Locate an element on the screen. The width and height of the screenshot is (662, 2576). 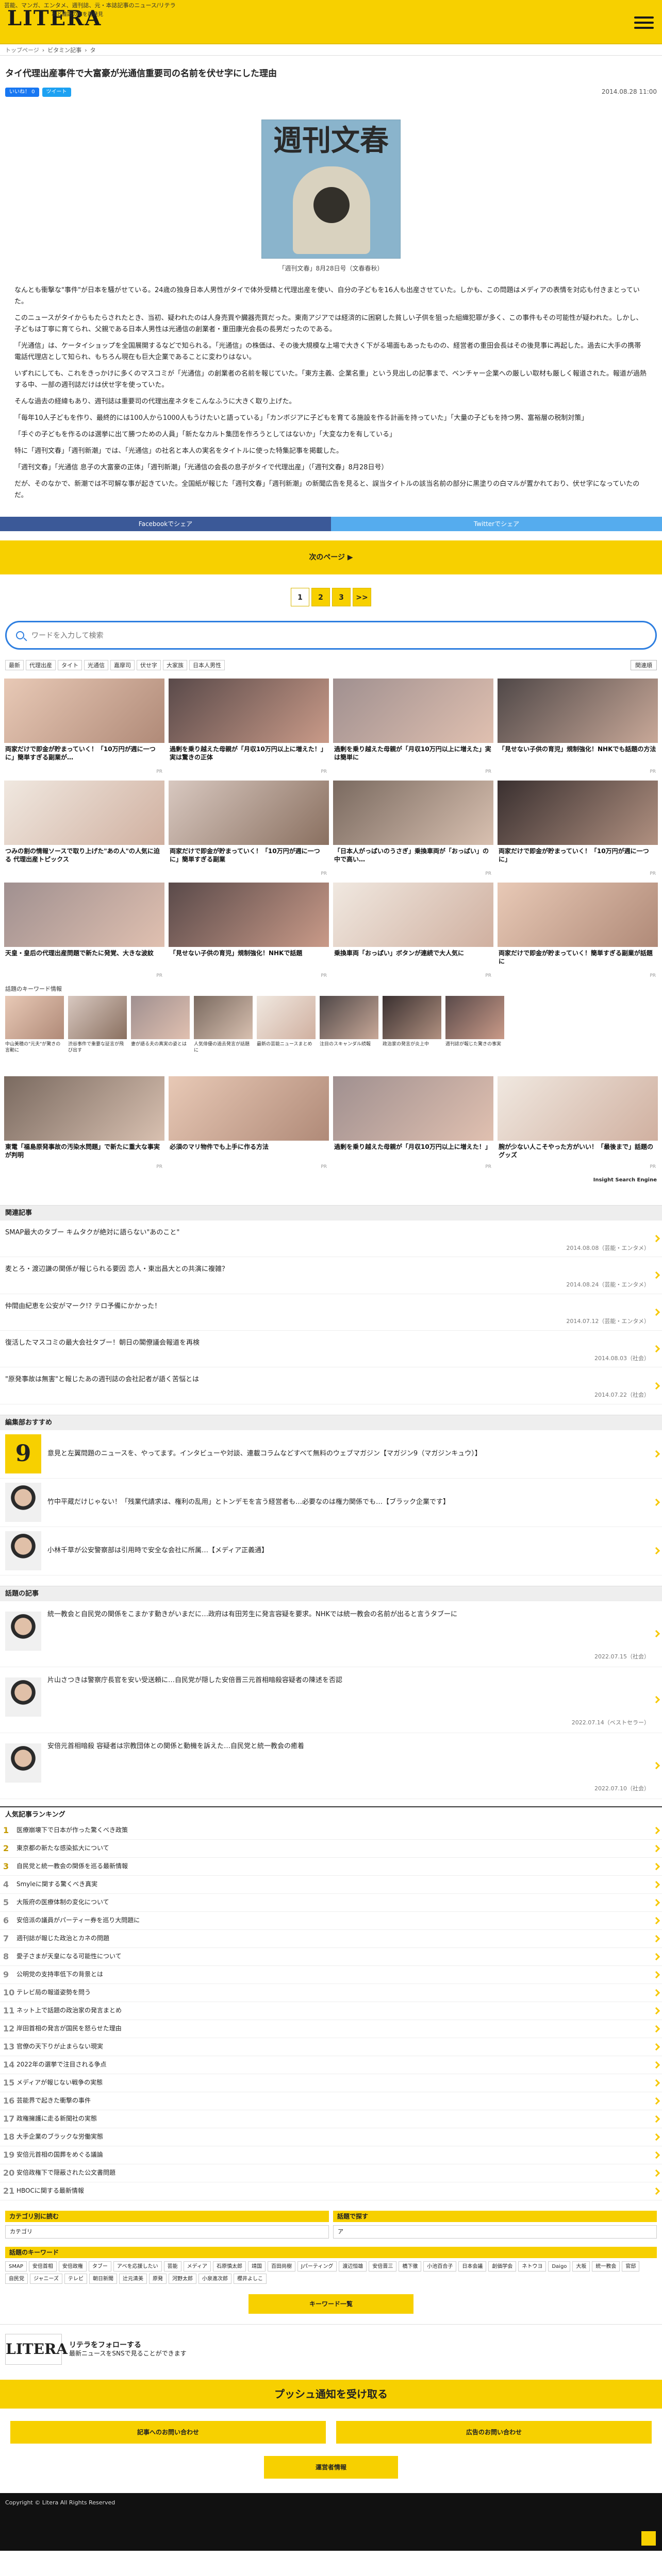
push-notification-button: プッシュ通知を受け取る is located at coordinates (331, 2394).